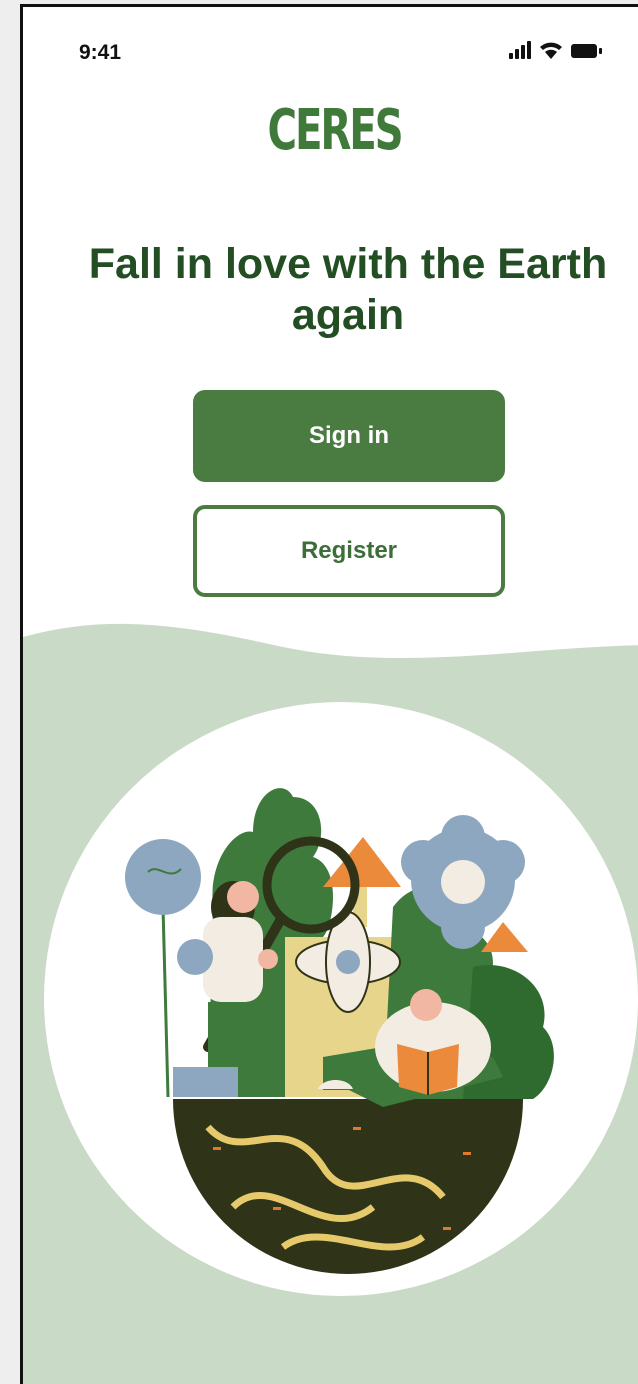 The image size is (638, 1384). I want to click on register-button: Register, so click(349, 551).